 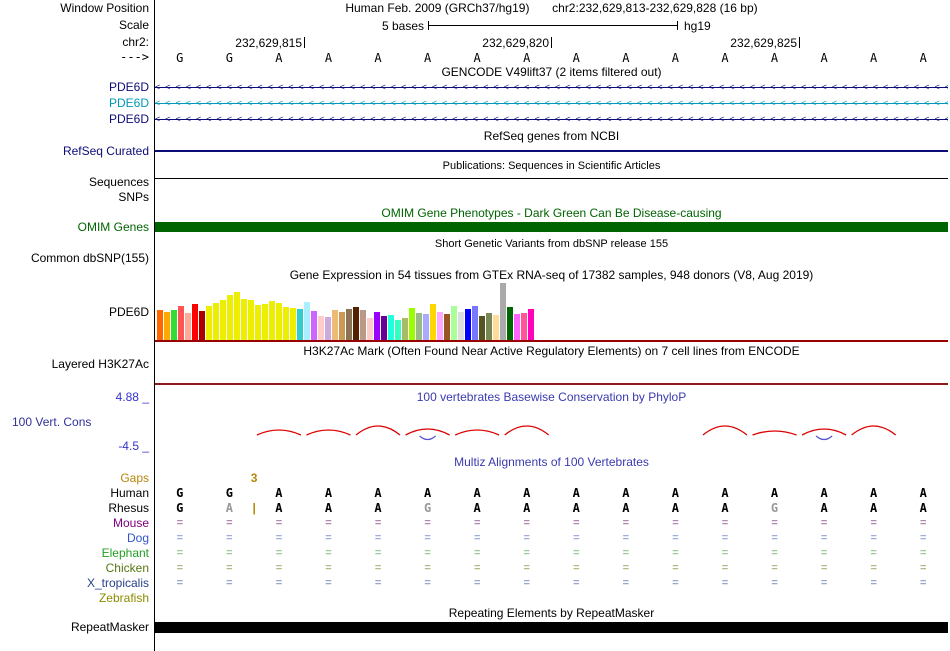 I want to click on refseq-curated-track-line, so click(x=551, y=151).